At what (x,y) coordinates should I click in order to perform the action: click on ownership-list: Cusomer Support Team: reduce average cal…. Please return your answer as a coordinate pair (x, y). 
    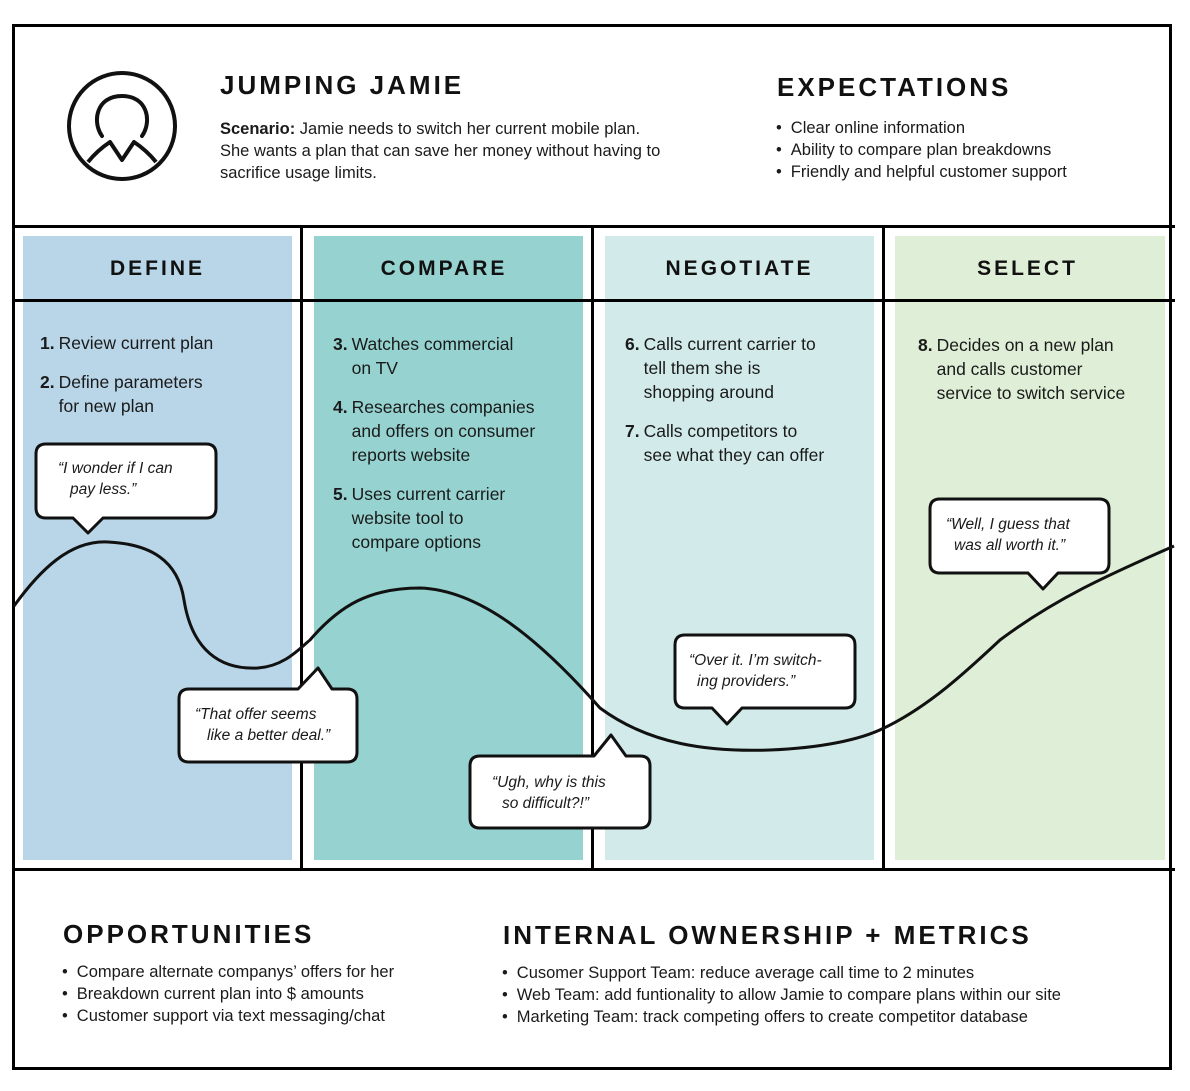
    Looking at the image, I should click on (781, 995).